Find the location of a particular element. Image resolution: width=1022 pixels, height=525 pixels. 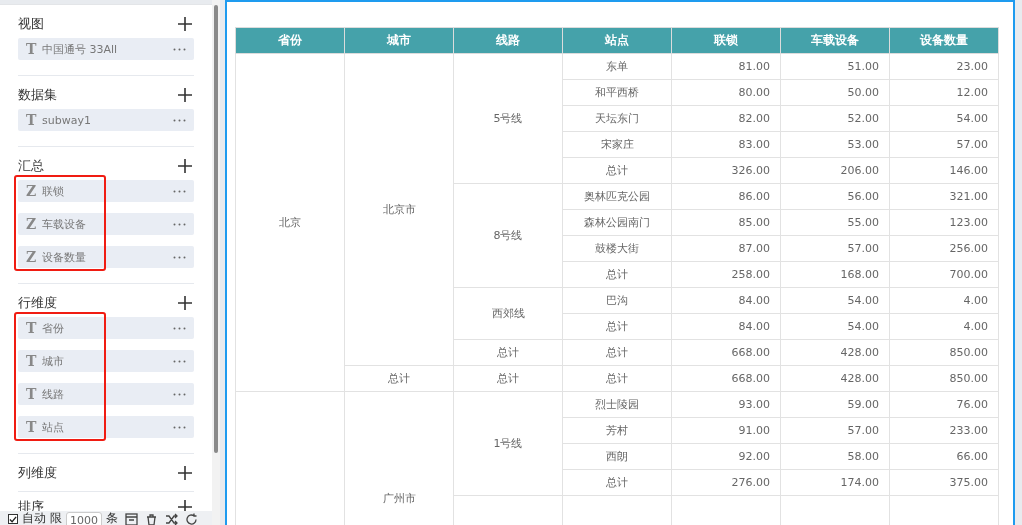

table-cell: 巴沟 is located at coordinates (617, 300).